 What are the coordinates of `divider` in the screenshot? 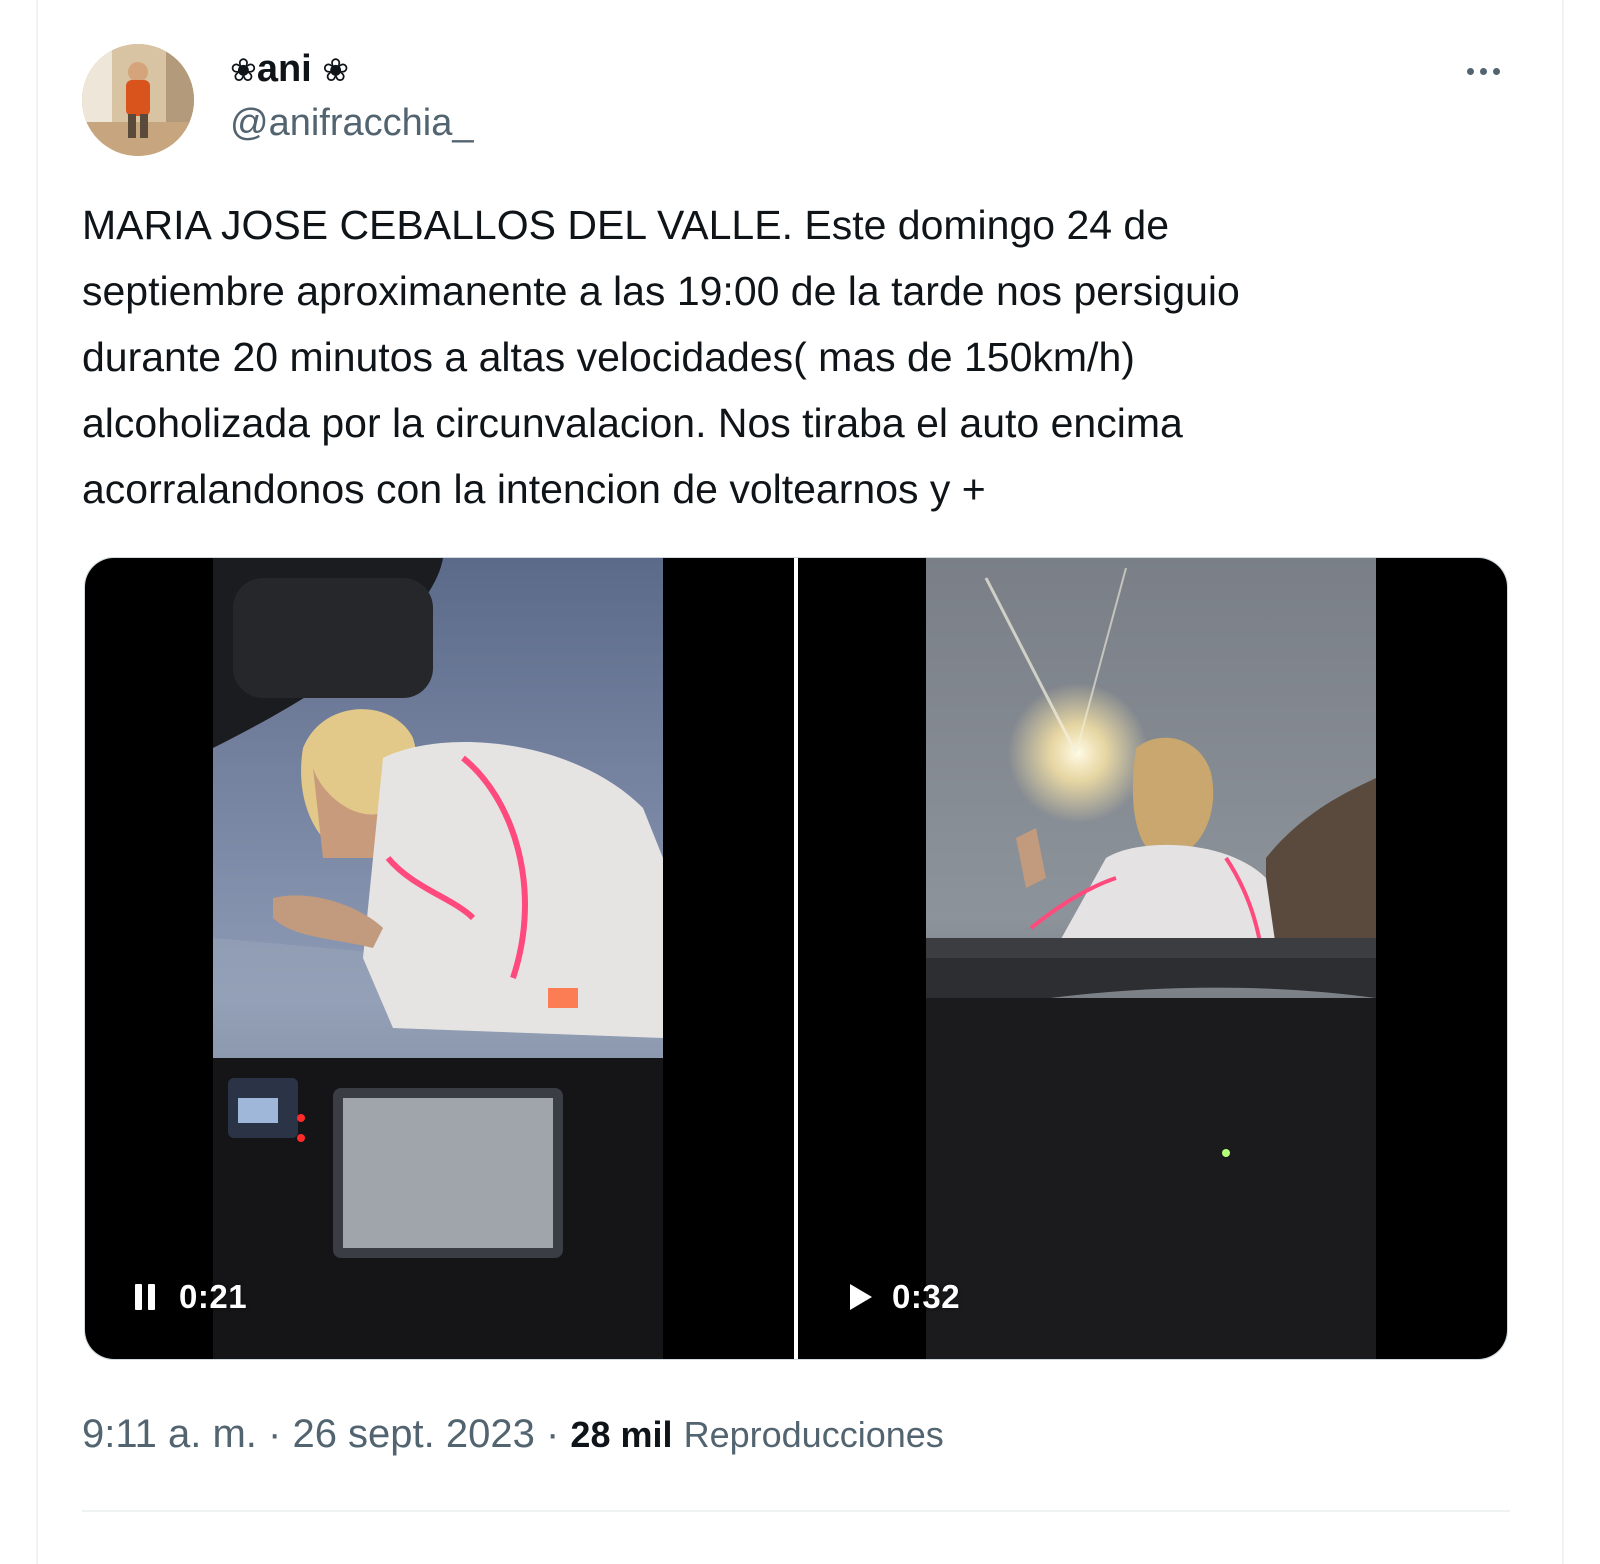 It's located at (796, 1511).